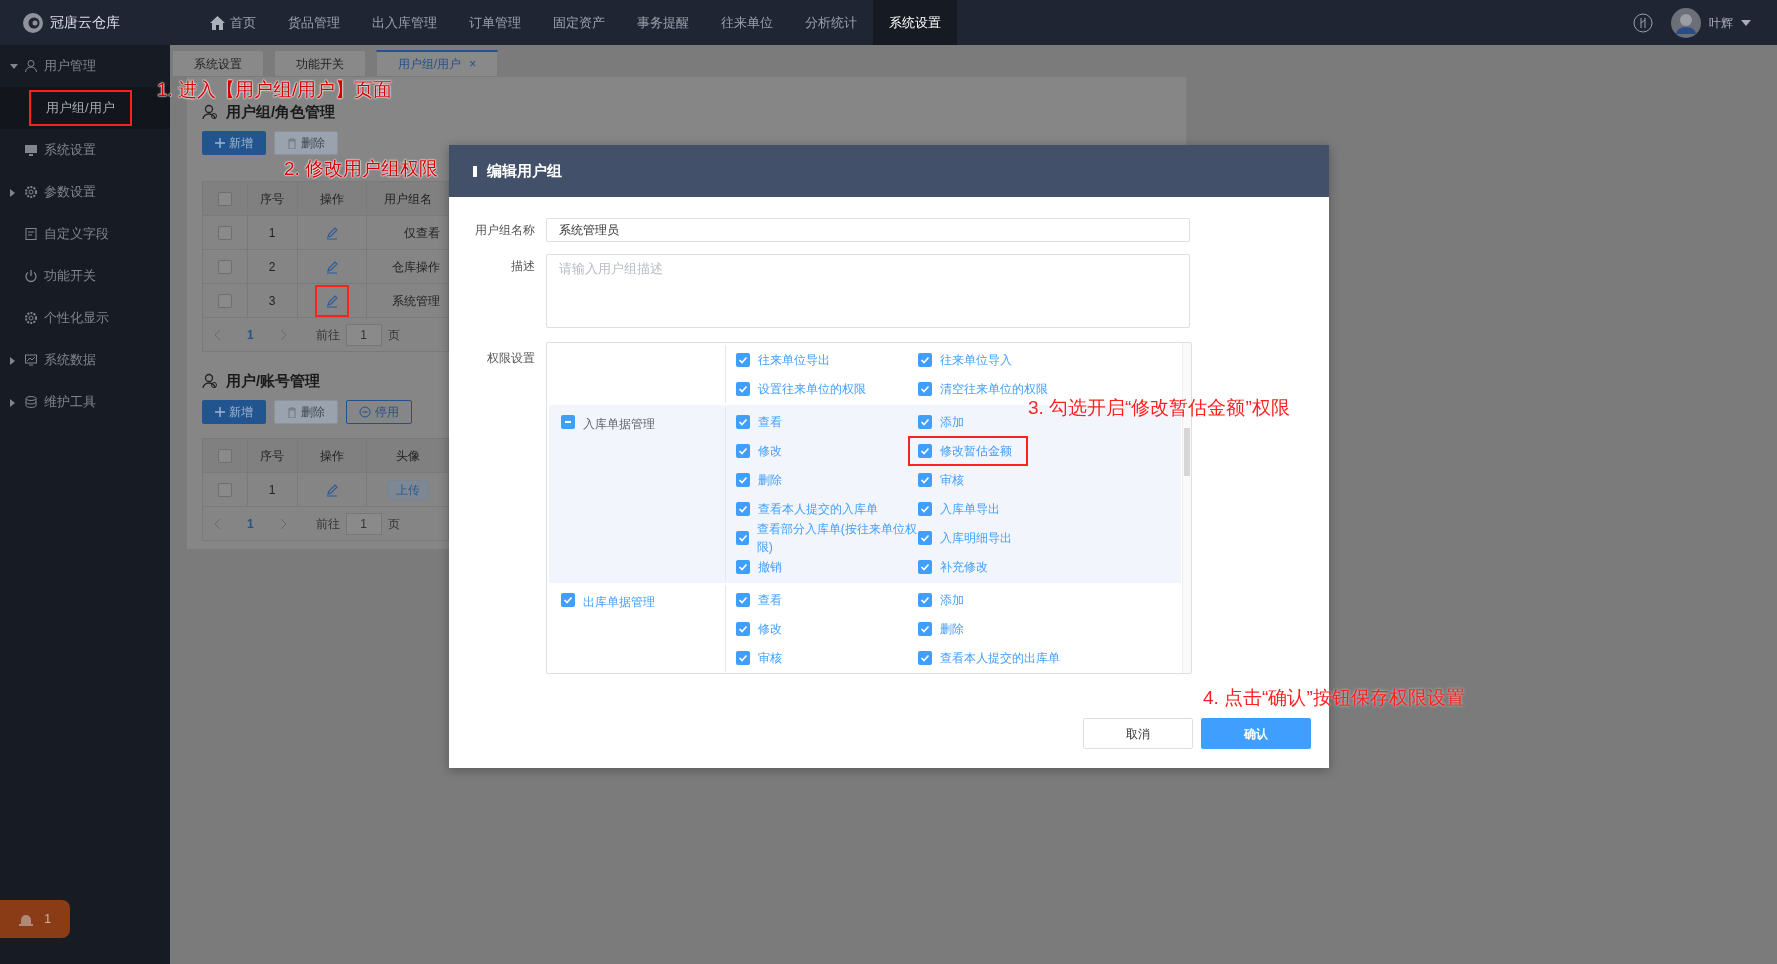 Image resolution: width=1777 pixels, height=964 pixels. I want to click on user-name: 叶辉, so click(1721, 22).